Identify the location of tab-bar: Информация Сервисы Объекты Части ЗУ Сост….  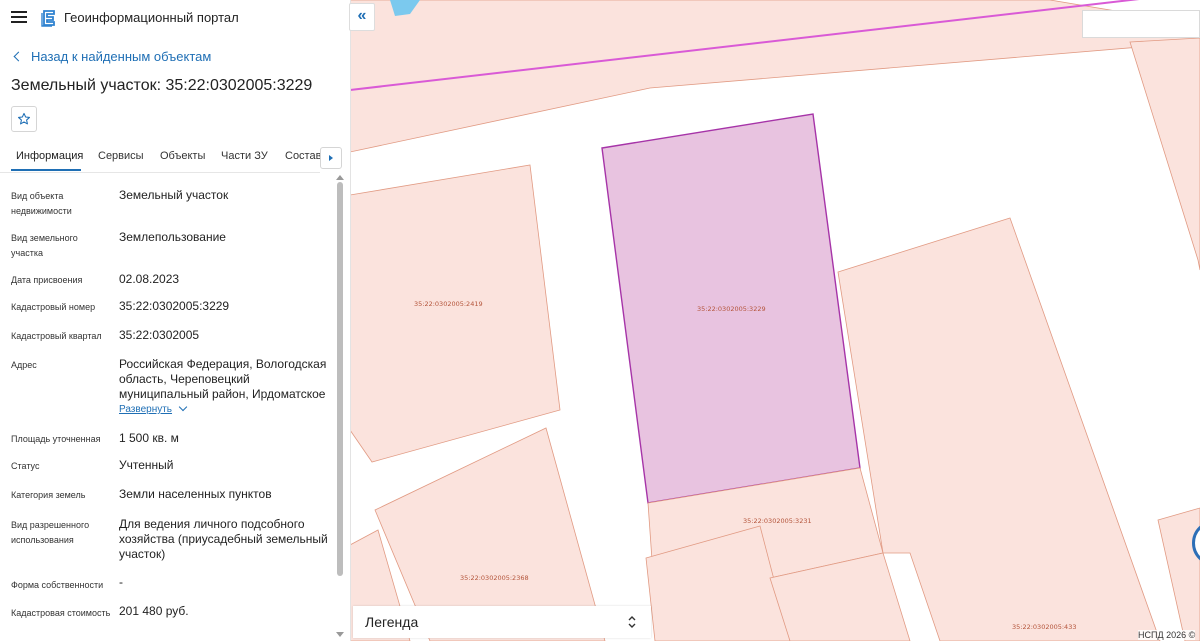
(160, 159).